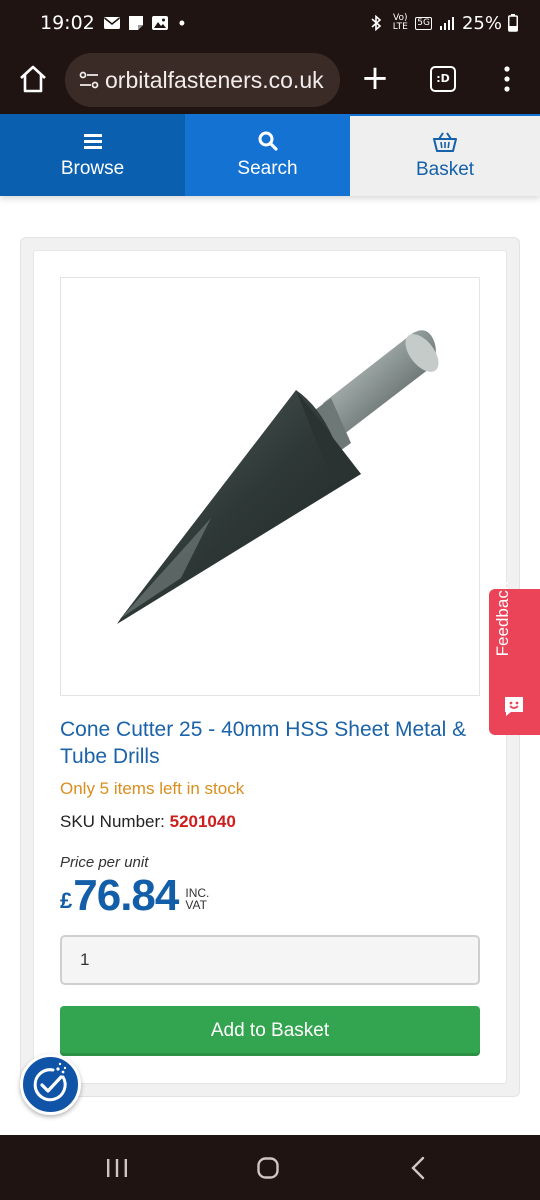 This screenshot has height=1200, width=540. I want to click on browse-label: Browse, so click(92, 168).